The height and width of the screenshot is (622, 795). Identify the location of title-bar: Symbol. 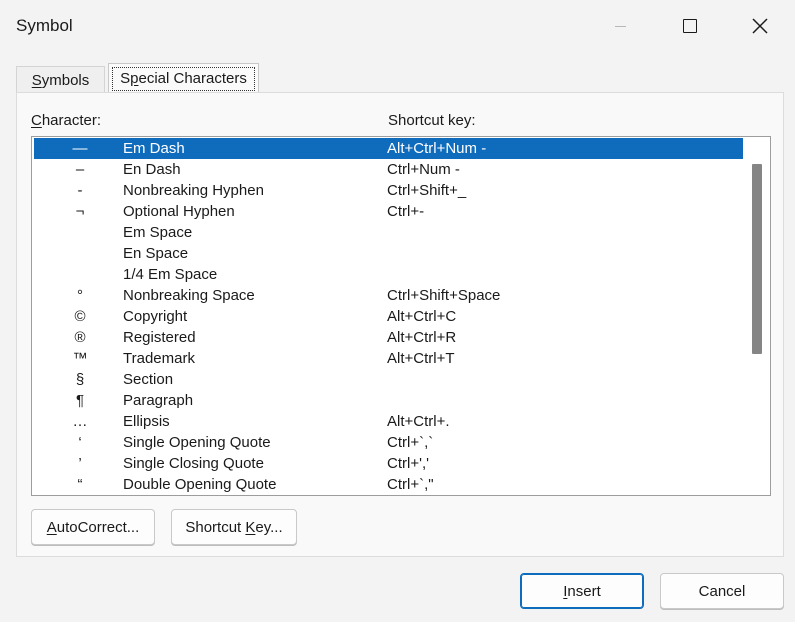
(397, 26).